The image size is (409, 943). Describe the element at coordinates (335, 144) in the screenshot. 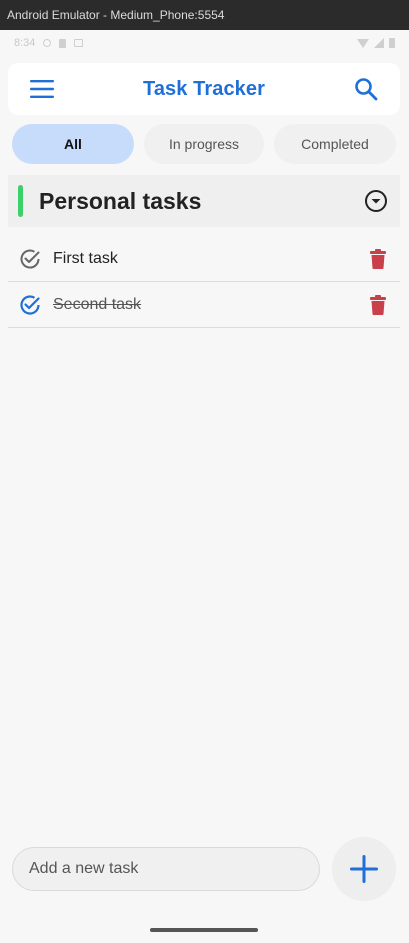

I see `filter-chip-completed: Completed` at that location.